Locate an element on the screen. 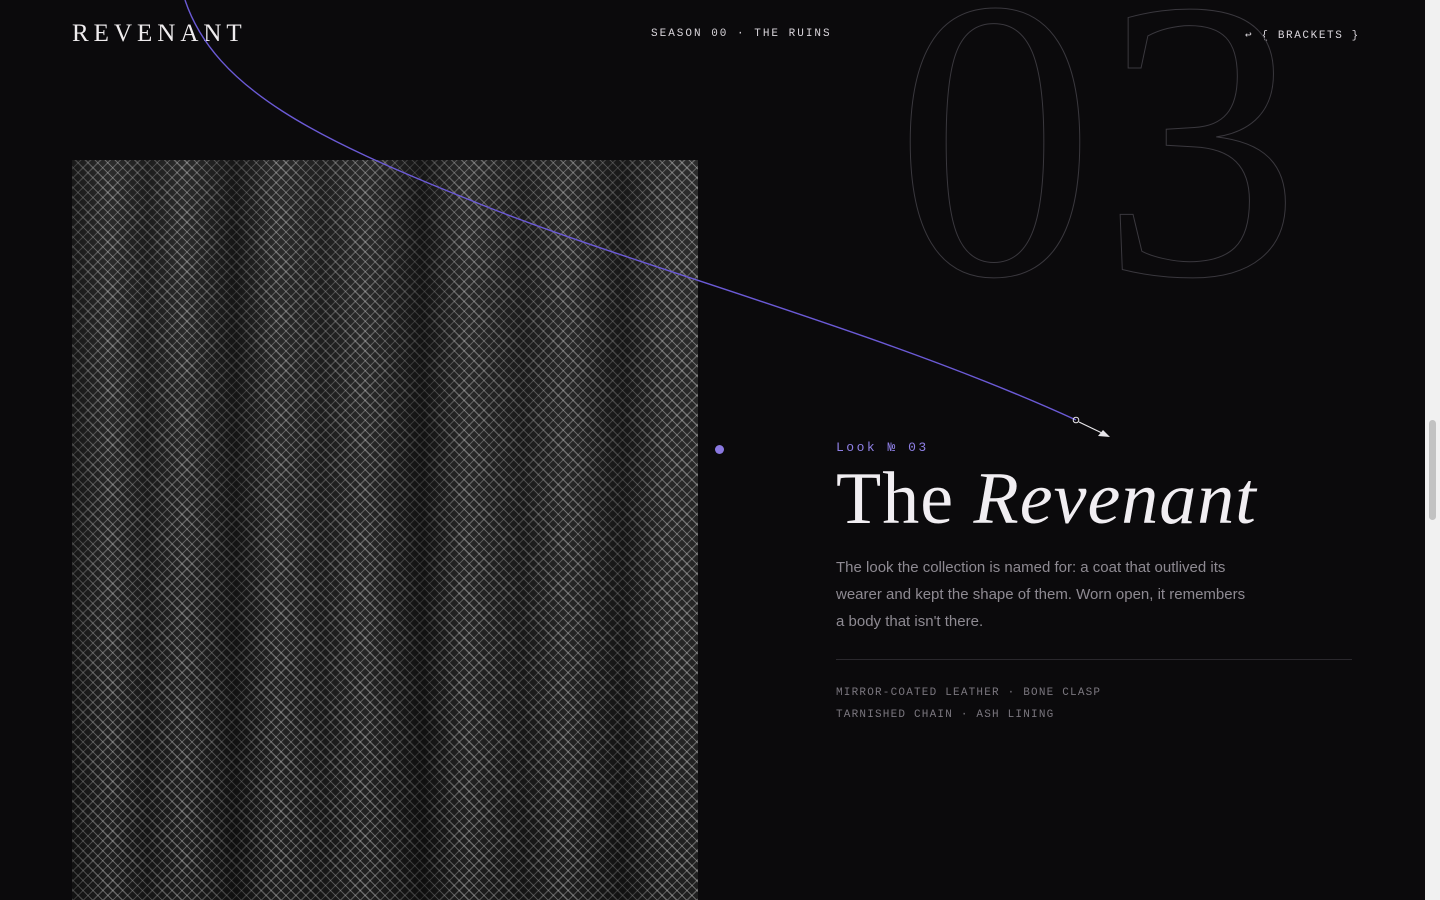 The height and width of the screenshot is (900, 1440). materials-line: MIRROR-COATED LEATHER · BONE CLASP is located at coordinates (969, 693).